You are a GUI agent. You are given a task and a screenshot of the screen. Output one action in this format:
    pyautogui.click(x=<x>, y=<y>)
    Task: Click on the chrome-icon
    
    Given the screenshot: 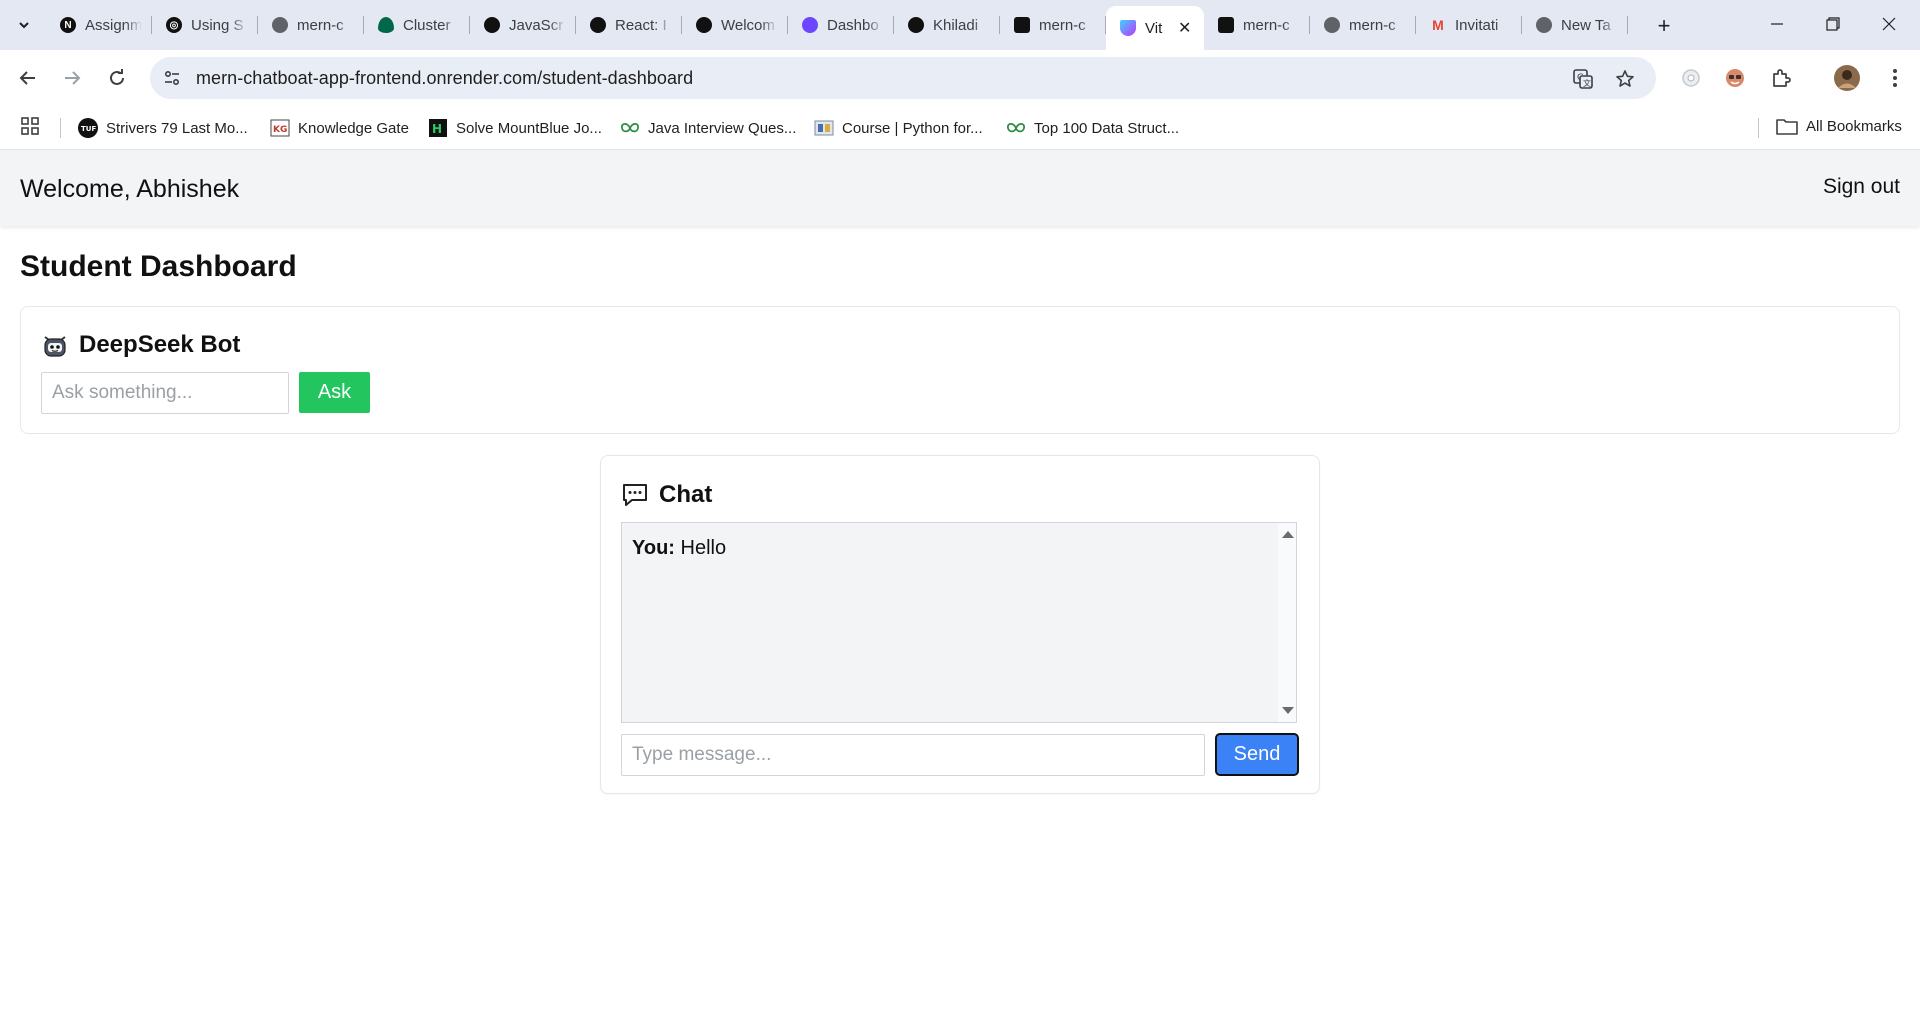 What is the action you would take?
    pyautogui.click(x=1544, y=25)
    